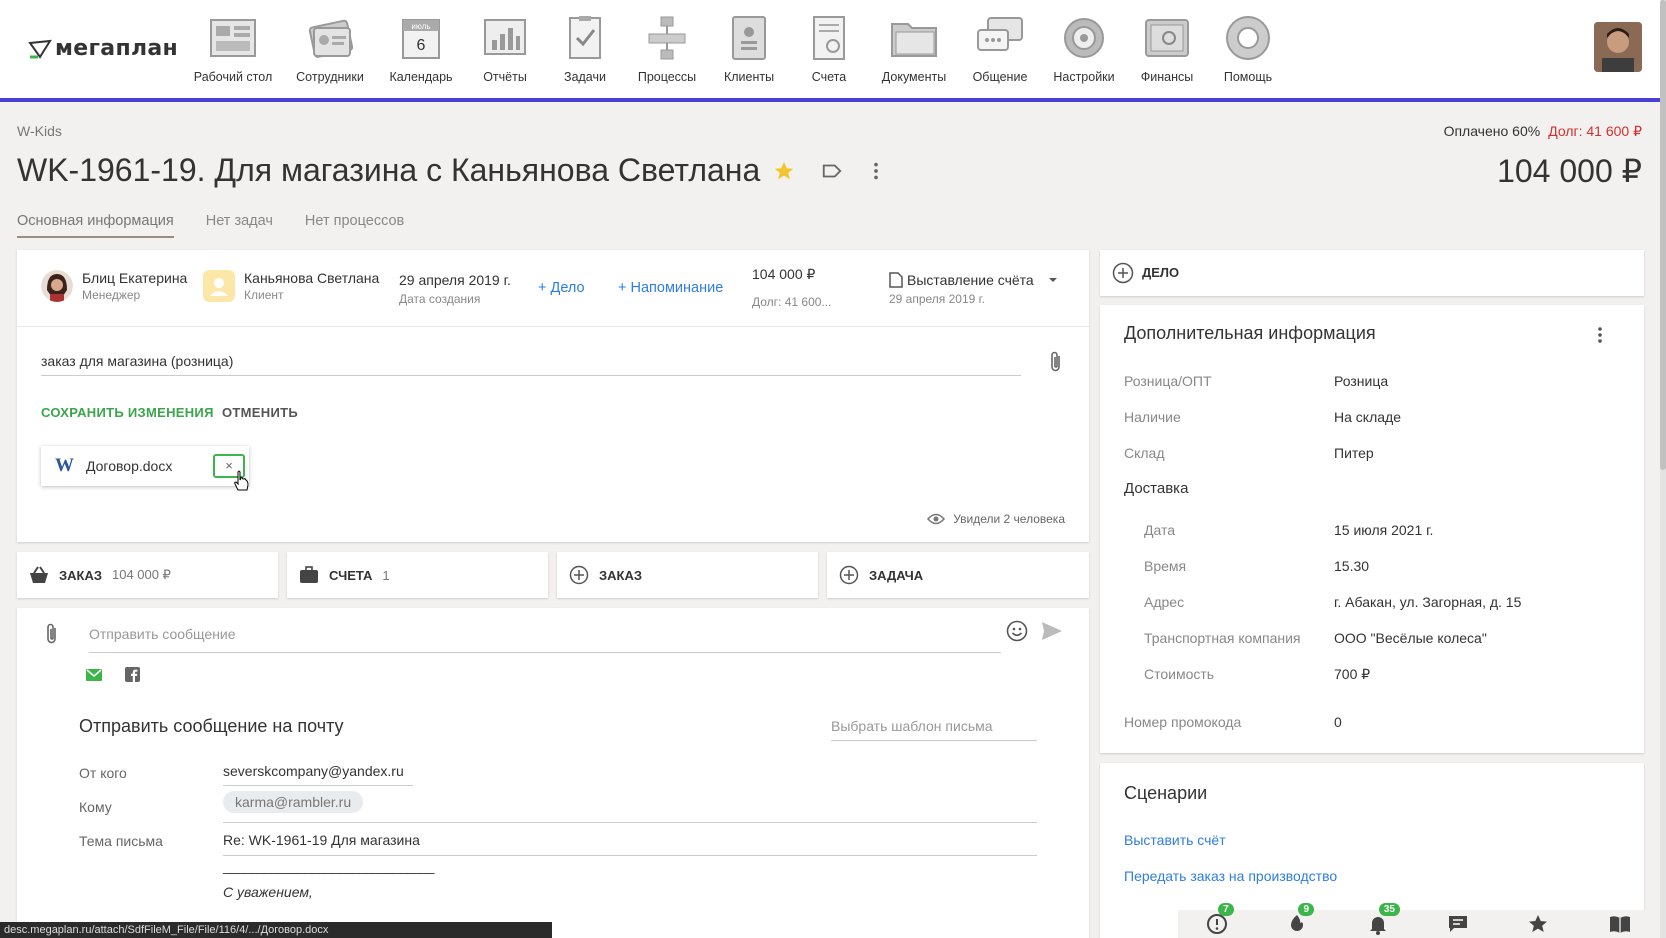 The width and height of the screenshot is (1666, 938). Describe the element at coordinates (241, 480) in the screenshot. I see `hand-cursor-icon` at that location.